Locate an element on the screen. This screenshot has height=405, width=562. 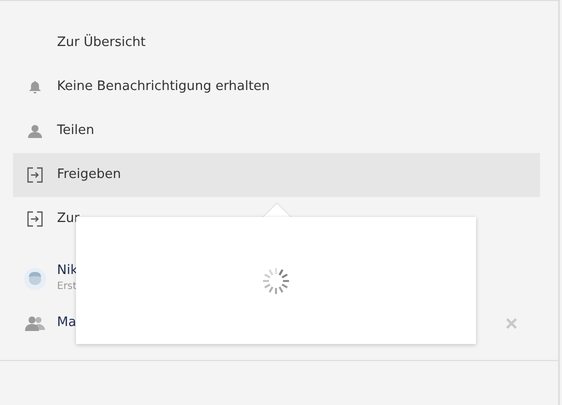
menu-item: Teilen is located at coordinates (276, 131).